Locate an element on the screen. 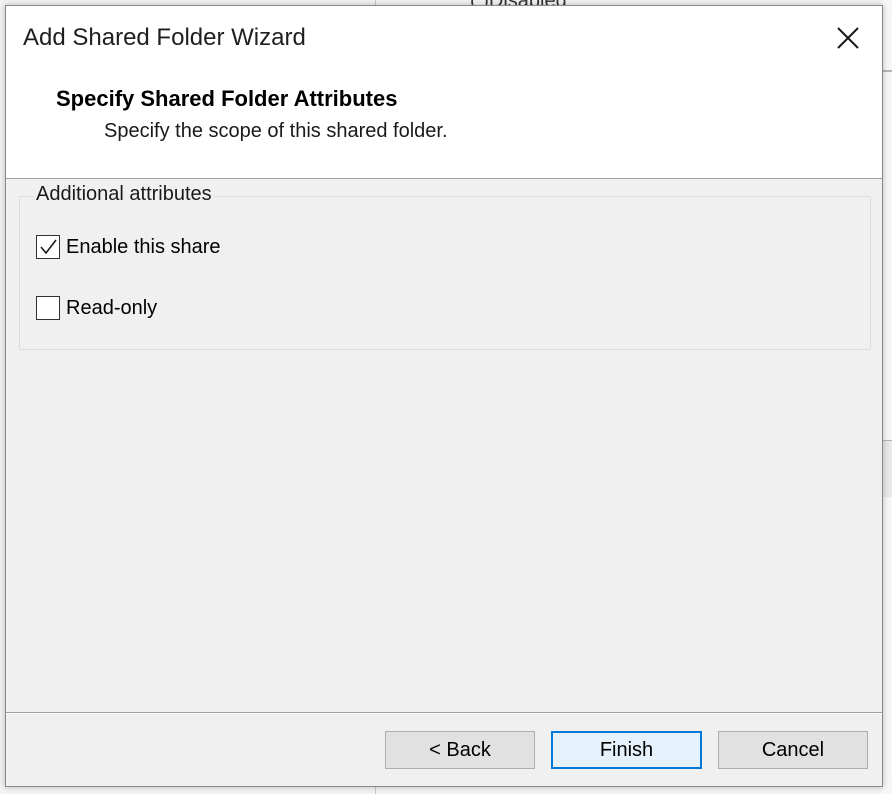  enable-share-checkbox is located at coordinates (48, 247).